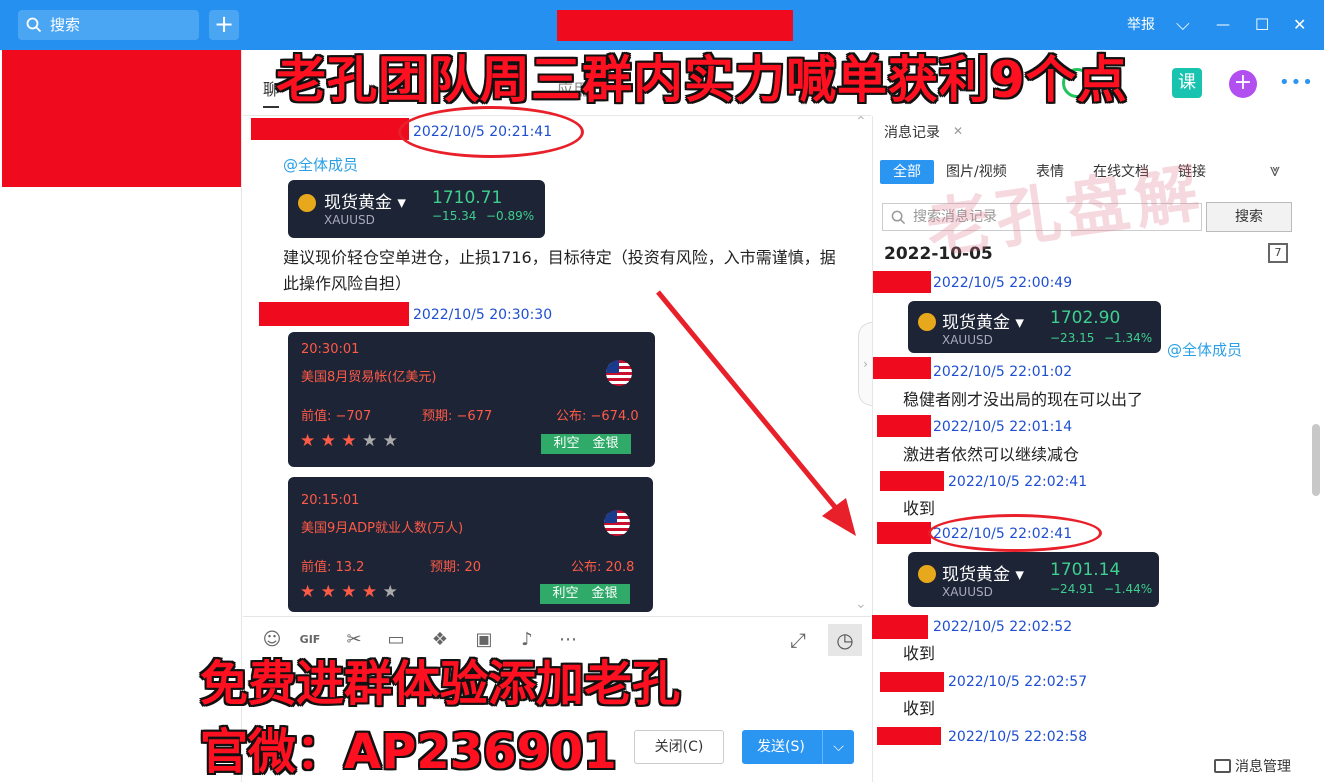 This screenshot has width=1324, height=782. What do you see at coordinates (121, 118) in the screenshot?
I see `redacted-avatar` at bounding box center [121, 118].